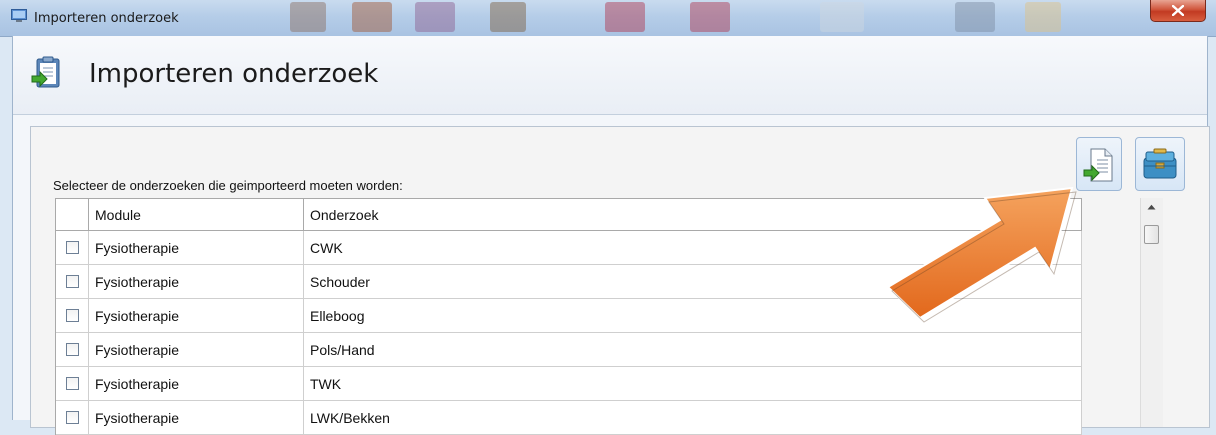 The width and height of the screenshot is (1216, 435). What do you see at coordinates (19, 15) in the screenshot?
I see `app-window-icon` at bounding box center [19, 15].